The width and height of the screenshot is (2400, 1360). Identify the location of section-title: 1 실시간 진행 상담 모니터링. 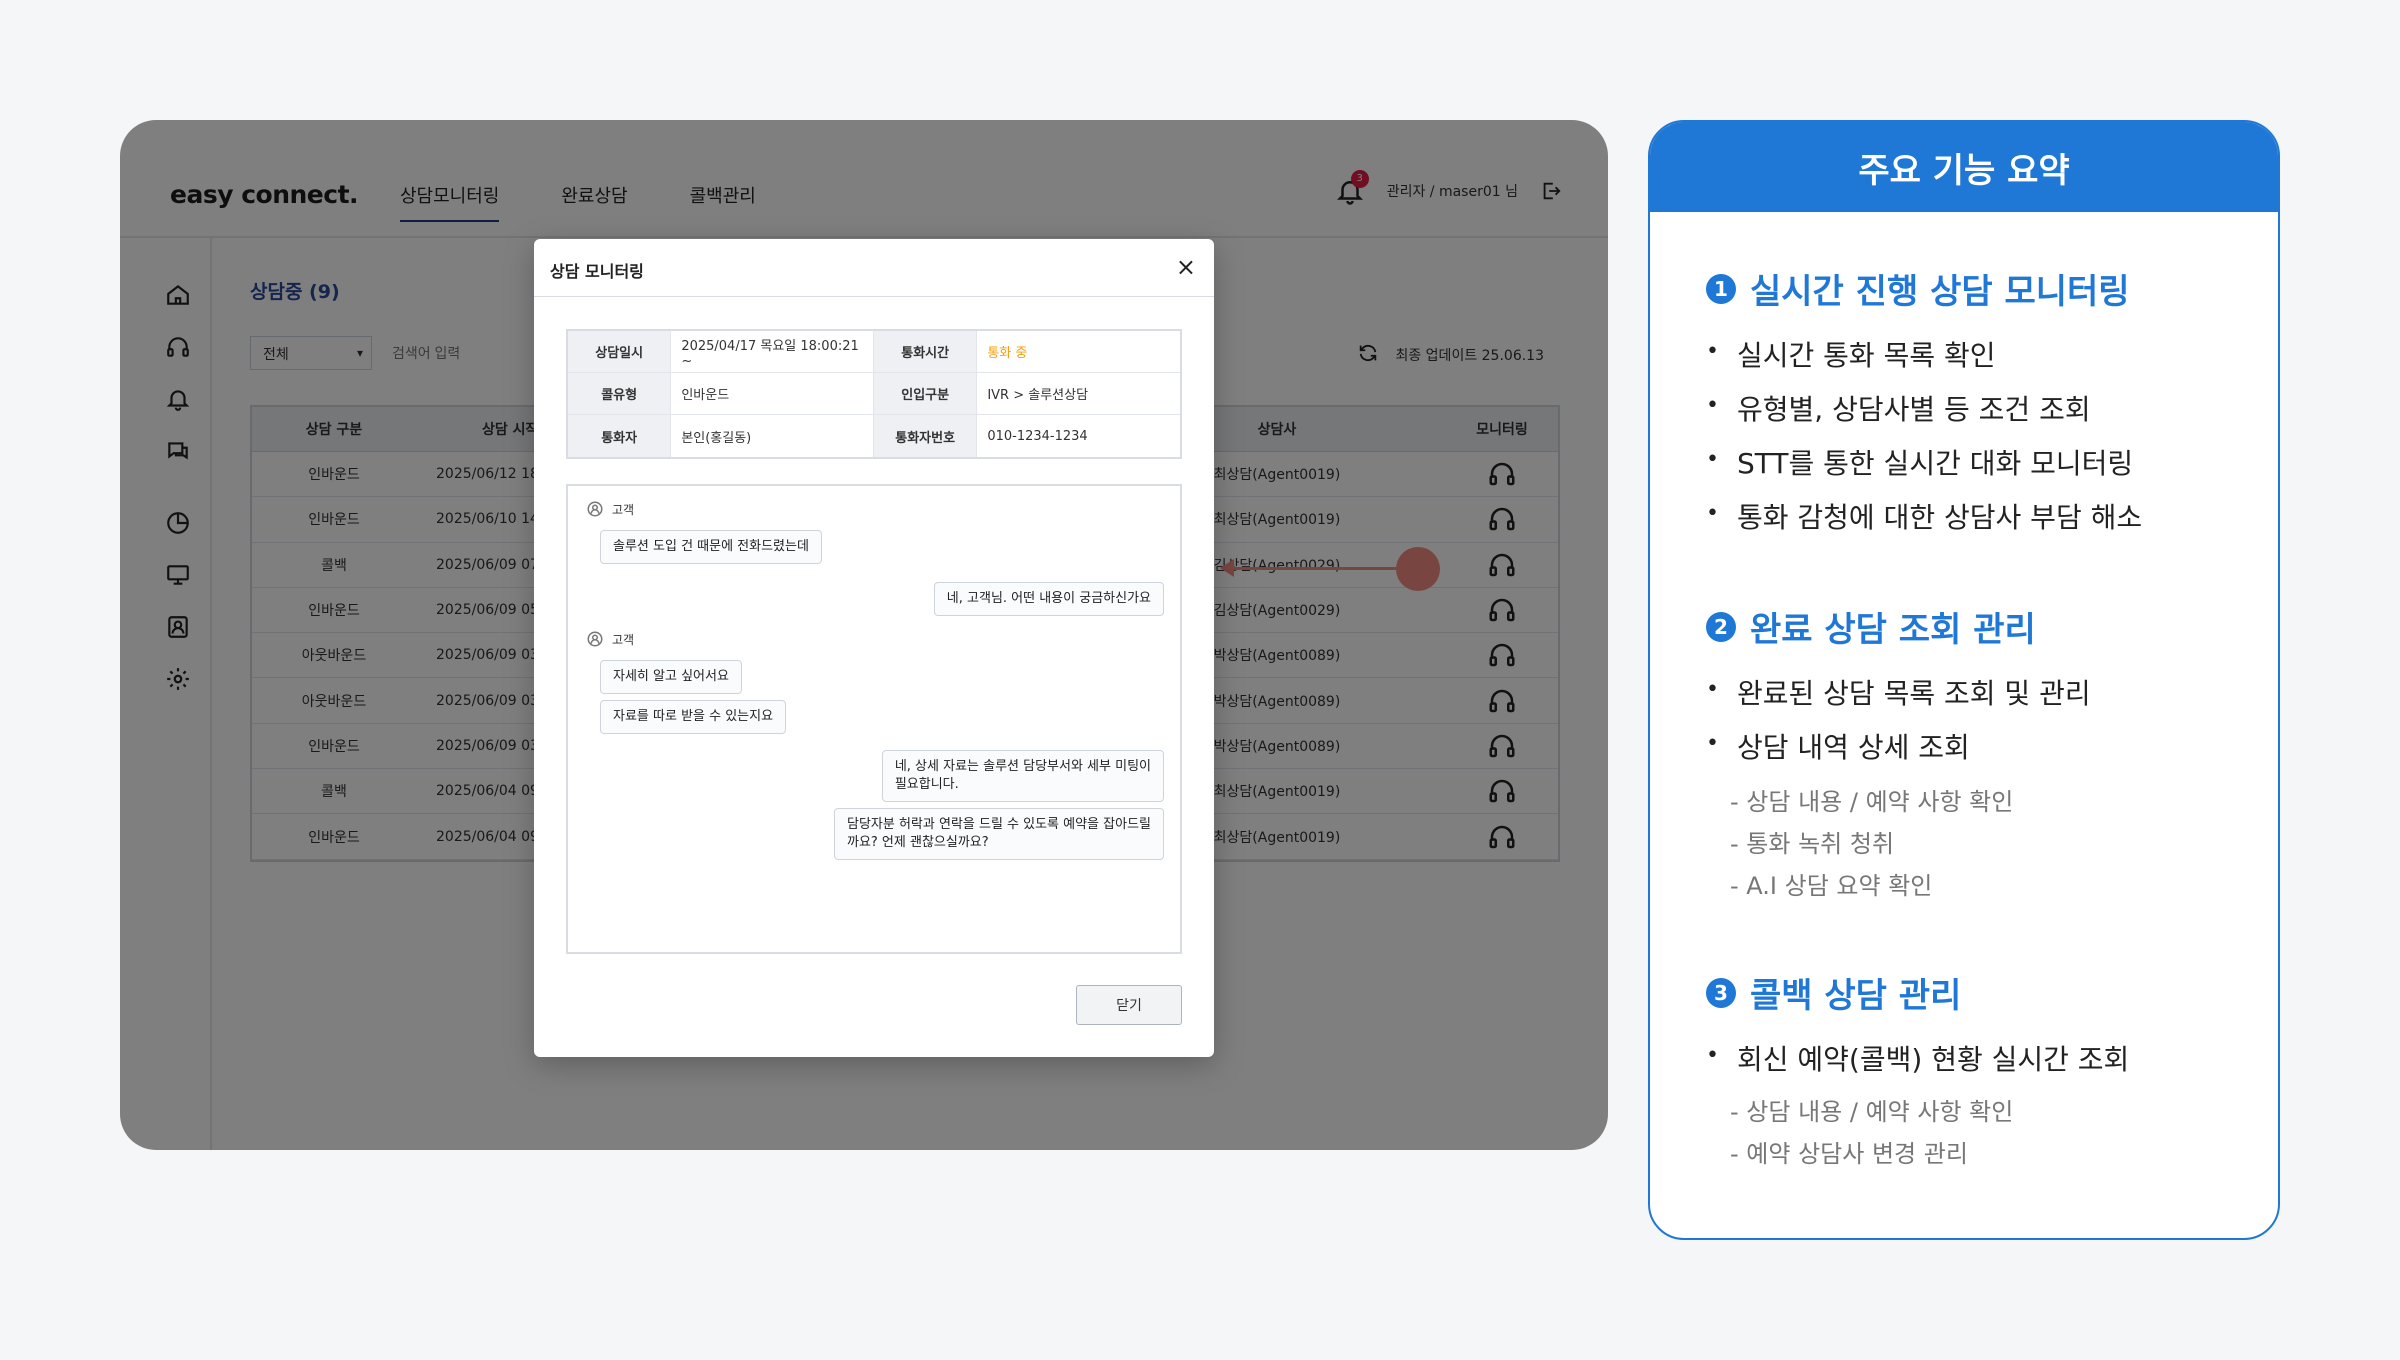
(1918, 288).